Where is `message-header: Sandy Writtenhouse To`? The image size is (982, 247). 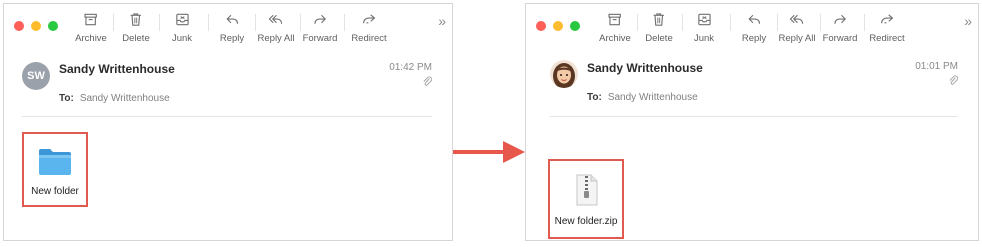
message-header: Sandy Writtenhouse To is located at coordinates (754, 88).